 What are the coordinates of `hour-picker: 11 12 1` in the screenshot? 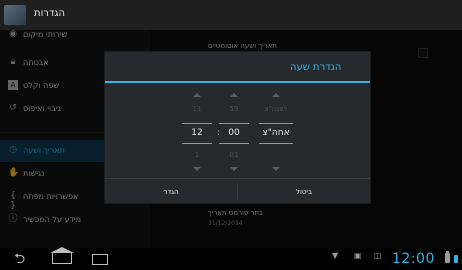 It's located at (197, 130).